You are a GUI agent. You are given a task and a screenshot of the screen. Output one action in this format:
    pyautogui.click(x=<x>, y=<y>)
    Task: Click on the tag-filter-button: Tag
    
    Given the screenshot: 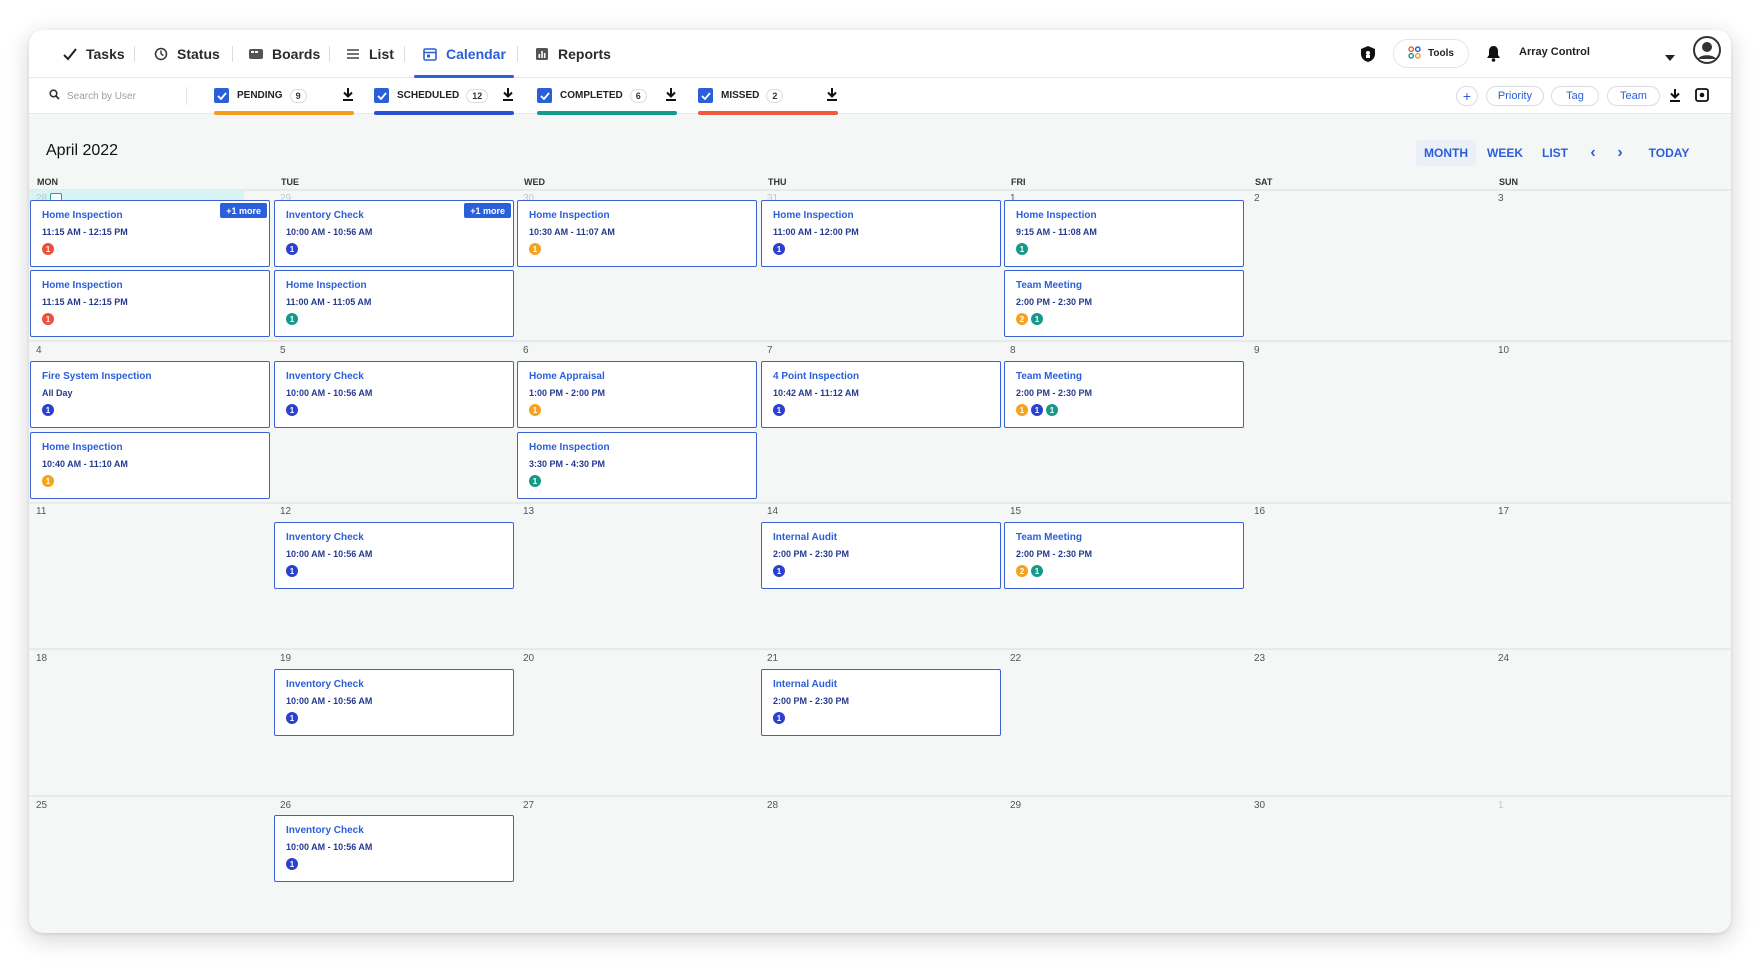 What is the action you would take?
    pyautogui.click(x=1575, y=96)
    